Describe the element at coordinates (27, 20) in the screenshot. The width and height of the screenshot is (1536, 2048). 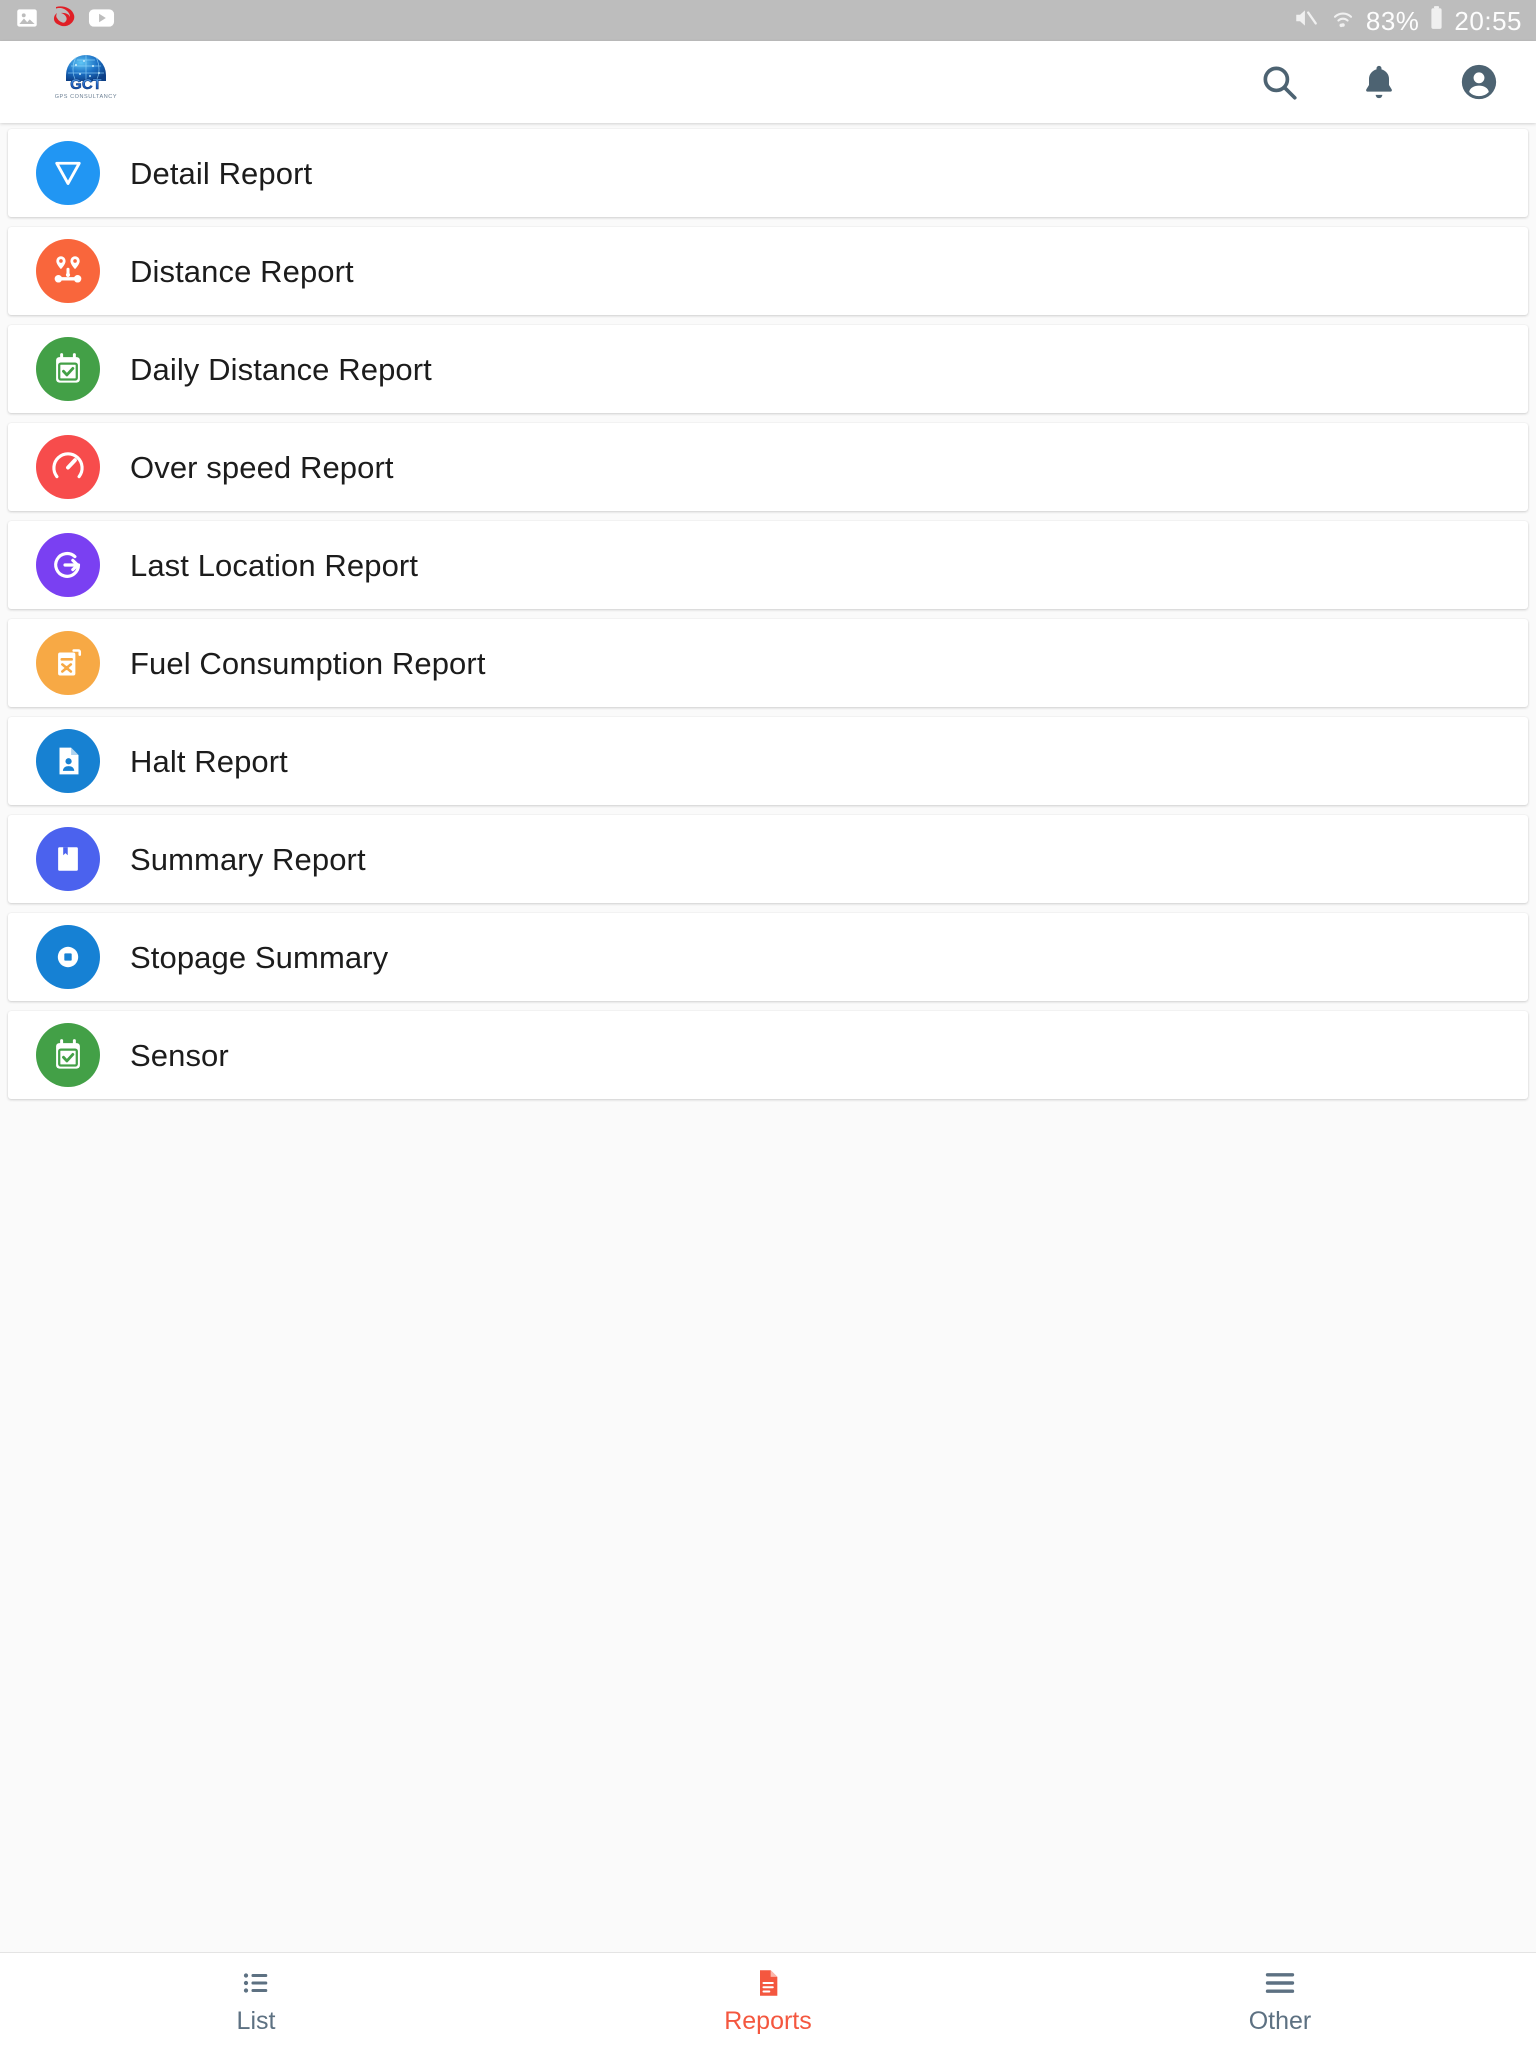
I see `image-gallery-icon` at that location.